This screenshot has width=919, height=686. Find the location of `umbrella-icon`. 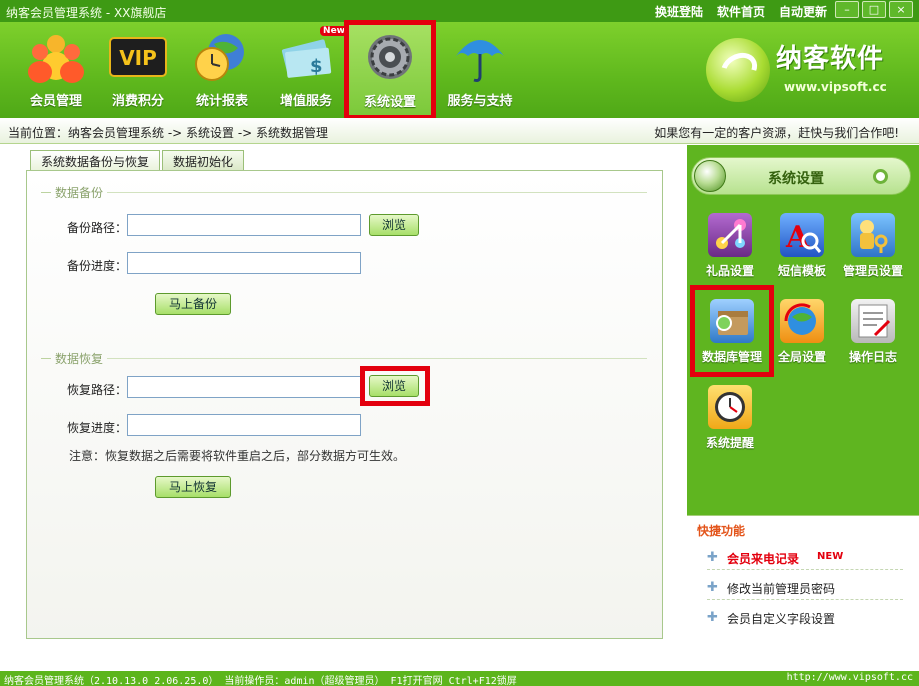

umbrella-icon is located at coordinates (480, 57).